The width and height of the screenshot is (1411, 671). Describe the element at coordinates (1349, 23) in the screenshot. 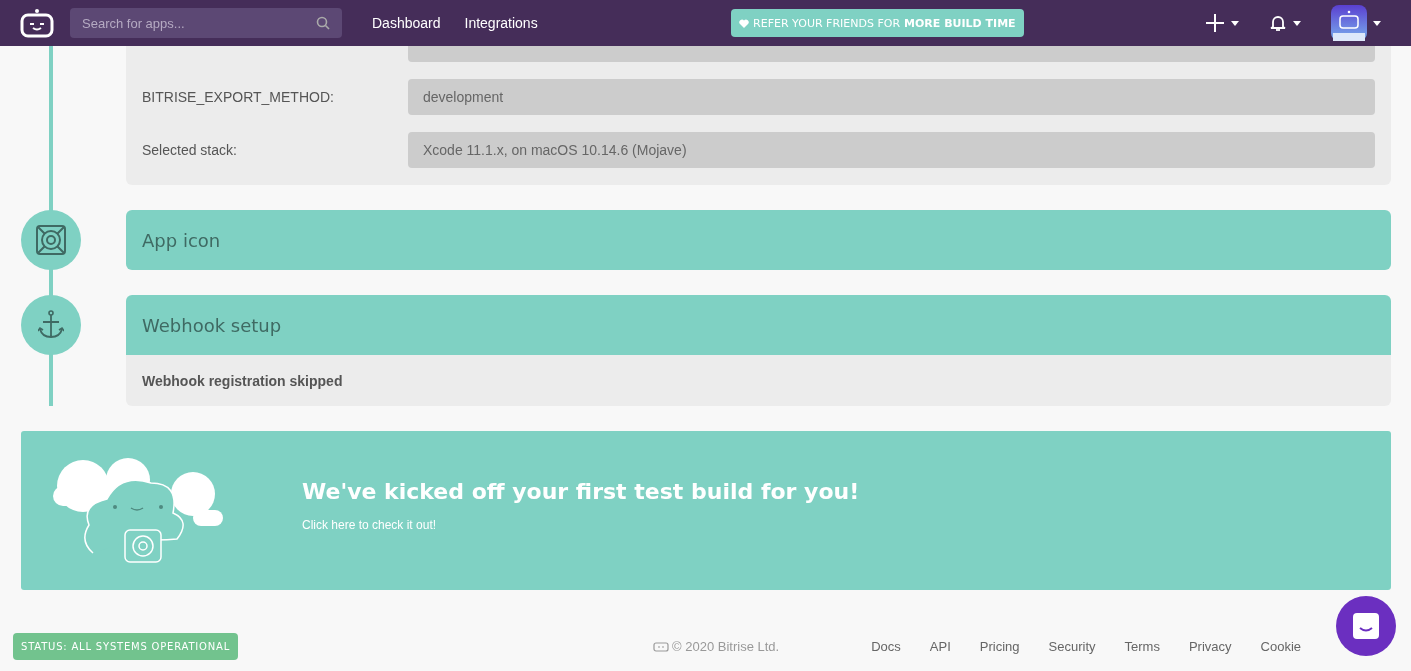

I see `avatar-icon` at that location.